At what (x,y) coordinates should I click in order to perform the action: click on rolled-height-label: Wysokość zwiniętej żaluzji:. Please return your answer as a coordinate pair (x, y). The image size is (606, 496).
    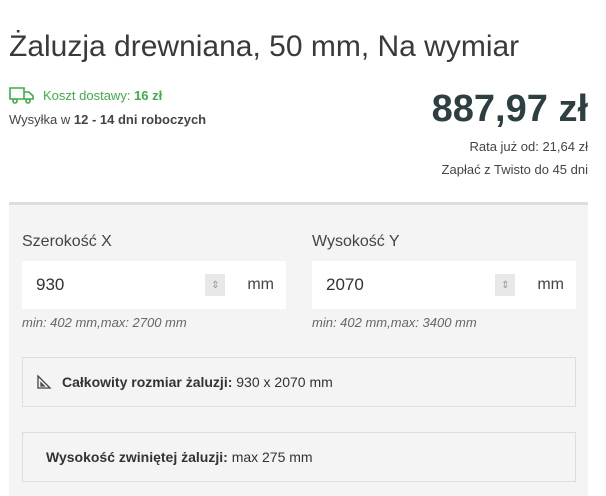
    Looking at the image, I should click on (137, 457).